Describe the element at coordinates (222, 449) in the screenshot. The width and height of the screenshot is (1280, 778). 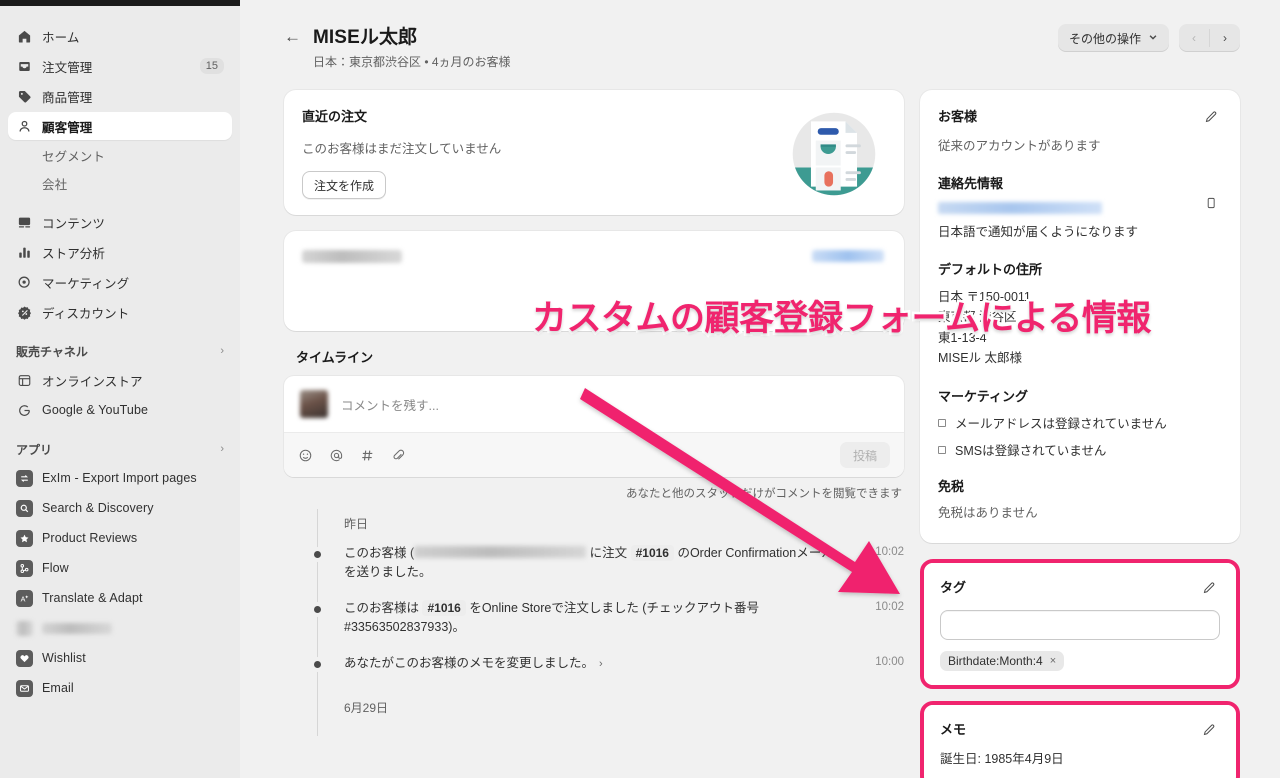
I see `chevron-right-icon: ›` at that location.